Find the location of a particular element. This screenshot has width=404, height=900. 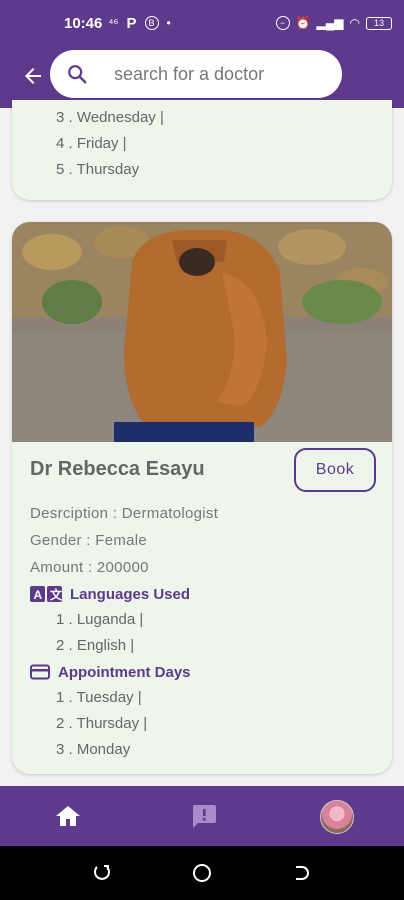

nav-feedback is located at coordinates (204, 816).